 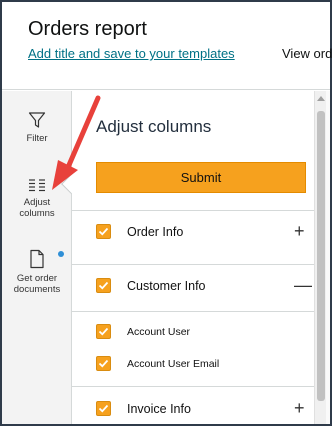 I want to click on column-account-user: Account User, so click(x=143, y=331).